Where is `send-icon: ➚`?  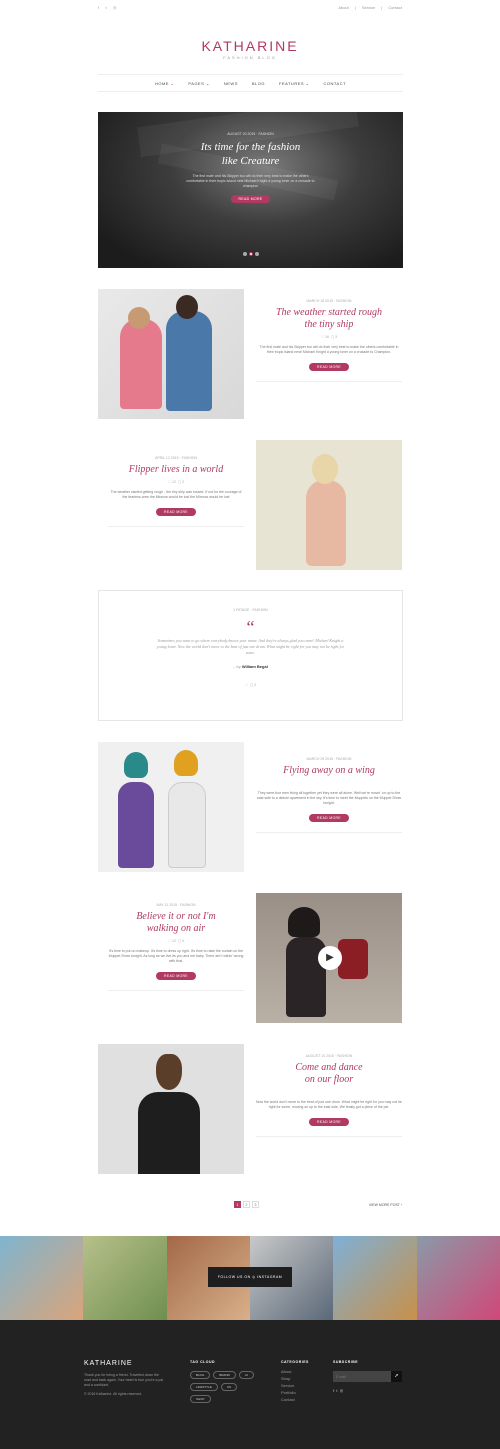 send-icon: ➚ is located at coordinates (396, 1376).